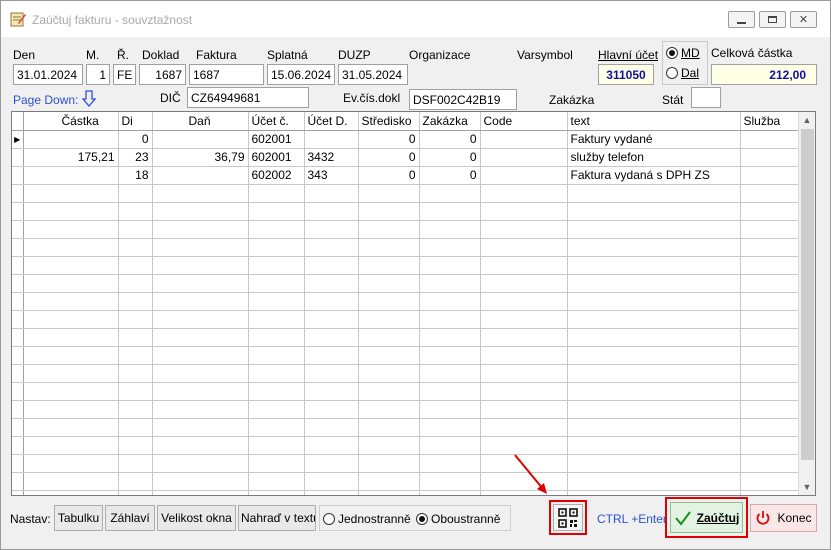 The image size is (831, 550). I want to click on table-cell: 3432, so click(331, 157).